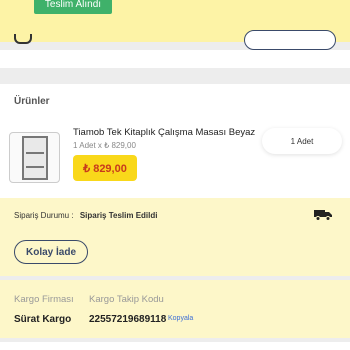 This screenshot has height=350, width=350. What do you see at coordinates (105, 168) in the screenshot?
I see `price-badge: ₺ 829,00` at bounding box center [105, 168].